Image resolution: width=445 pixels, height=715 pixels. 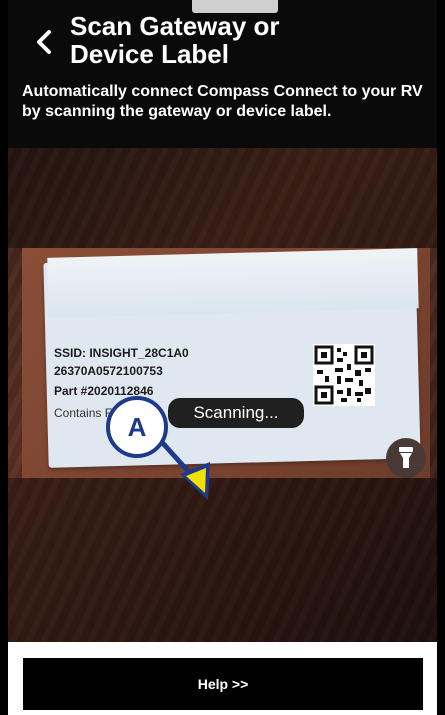 I want to click on flashlight-icon, so click(x=406, y=457).